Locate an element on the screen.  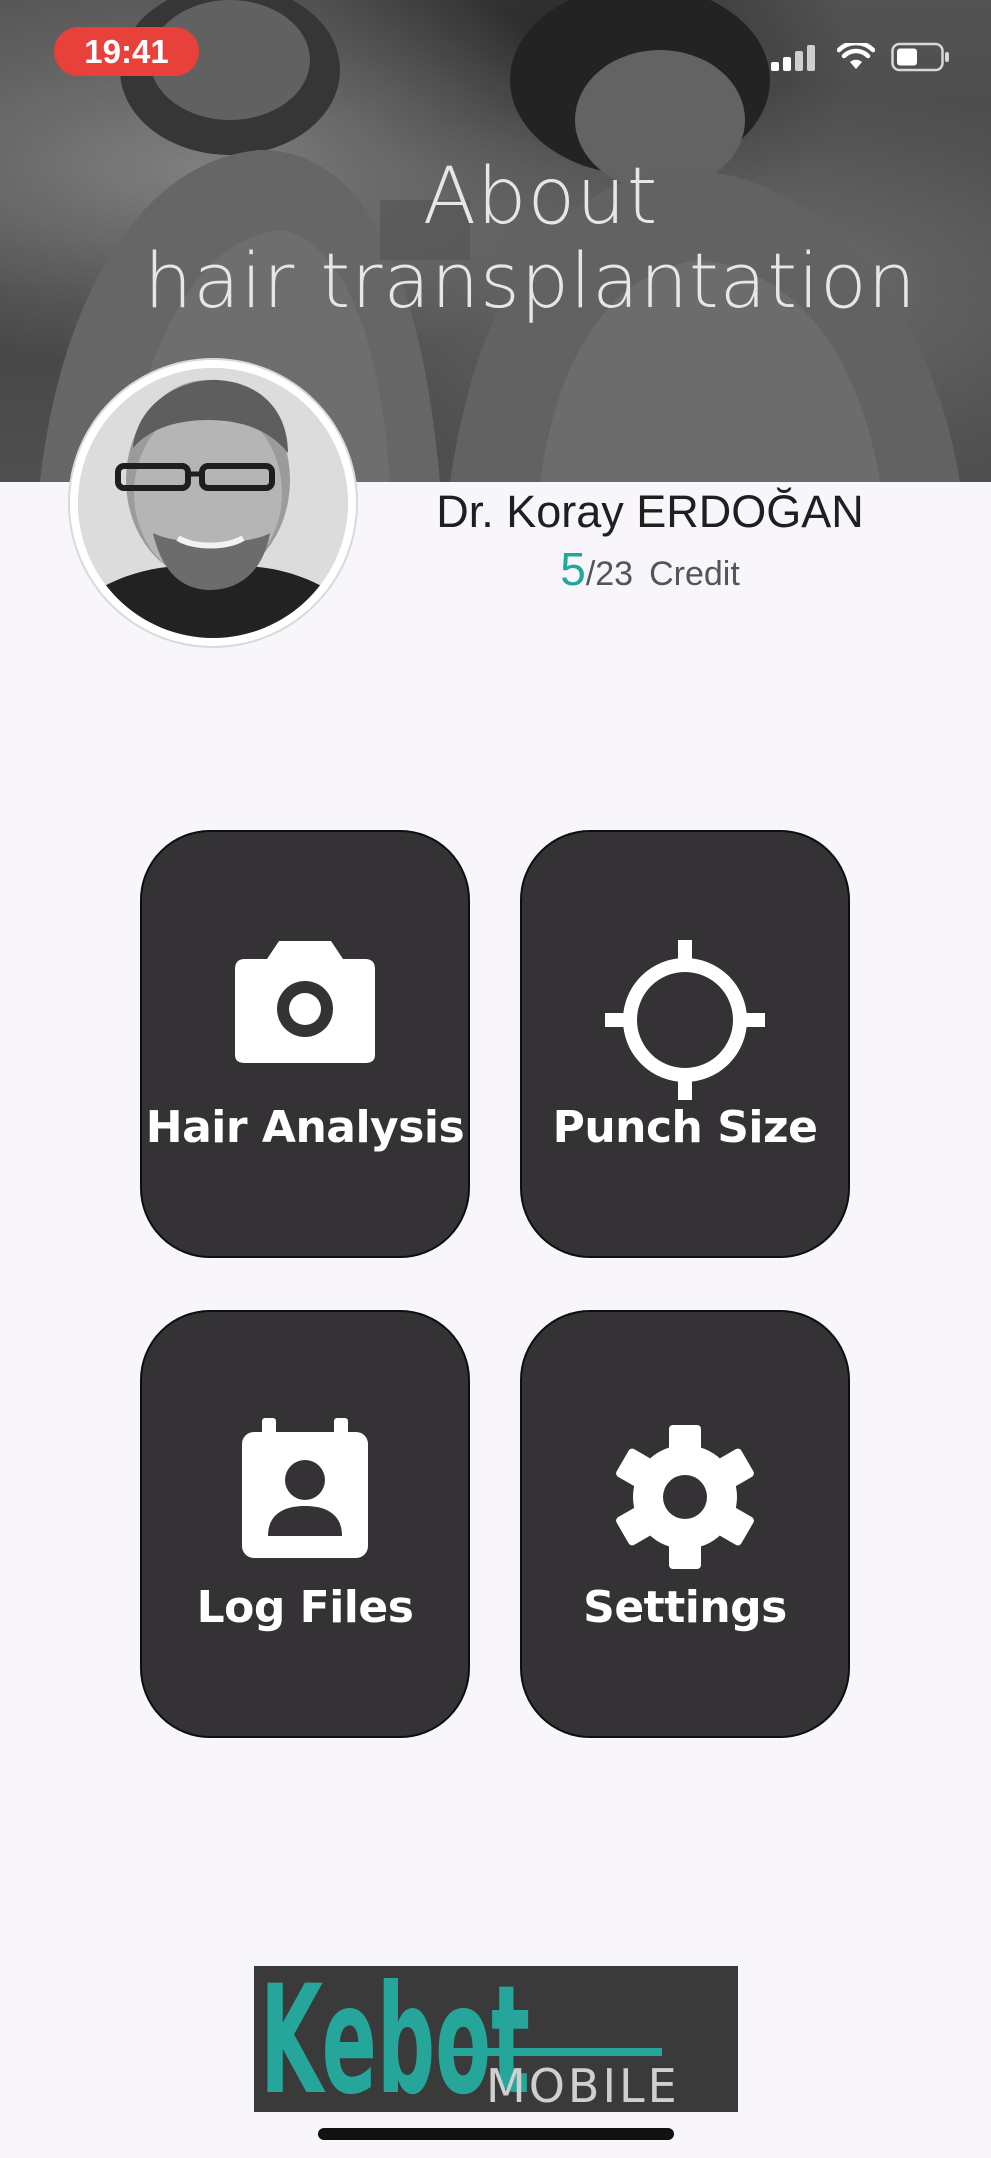
credits-label: Credit is located at coordinates (694, 574).